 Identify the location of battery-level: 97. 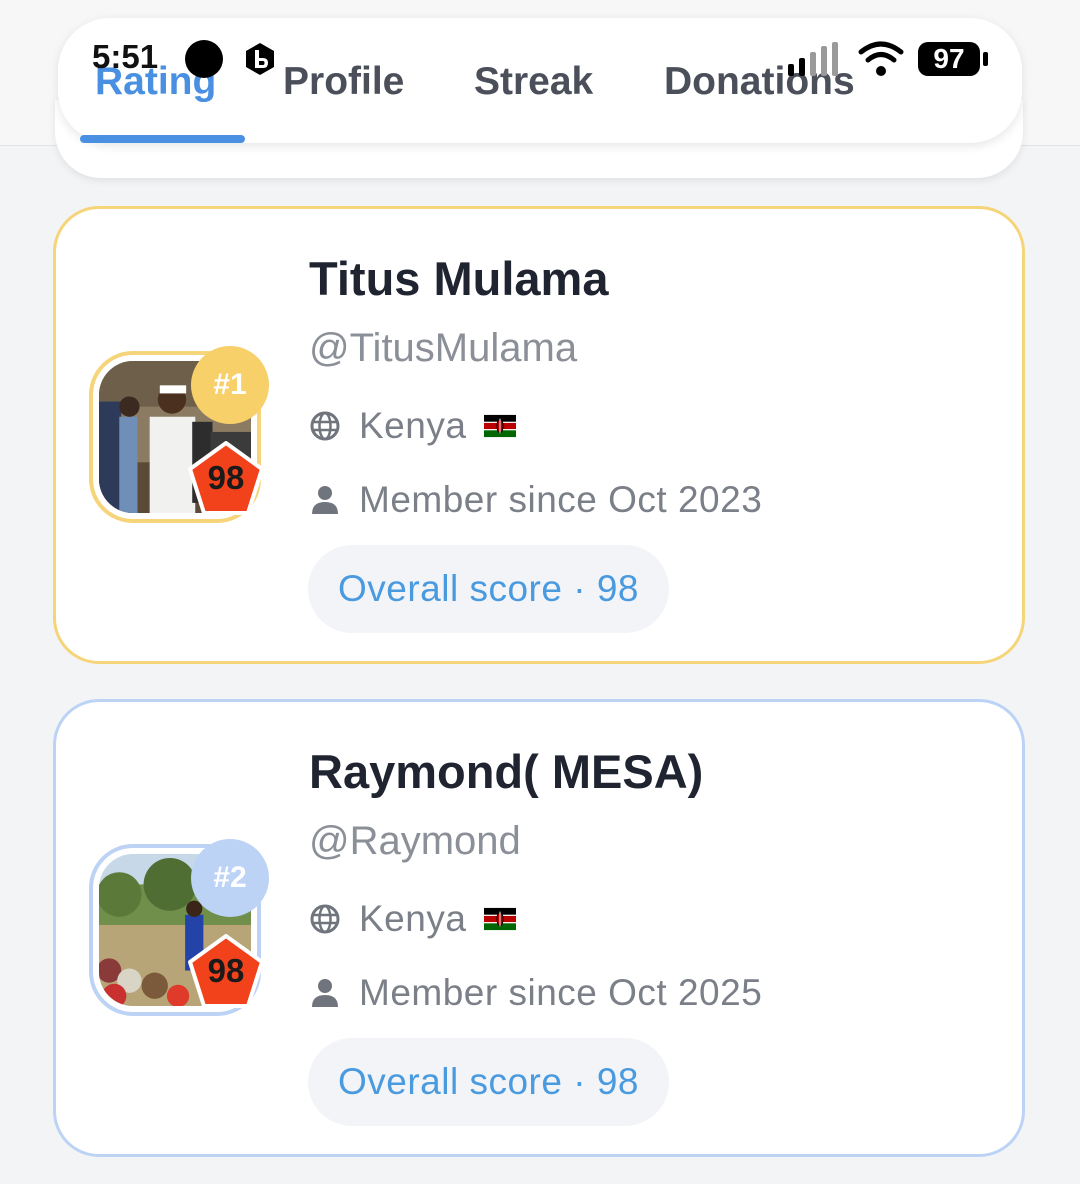
(949, 58).